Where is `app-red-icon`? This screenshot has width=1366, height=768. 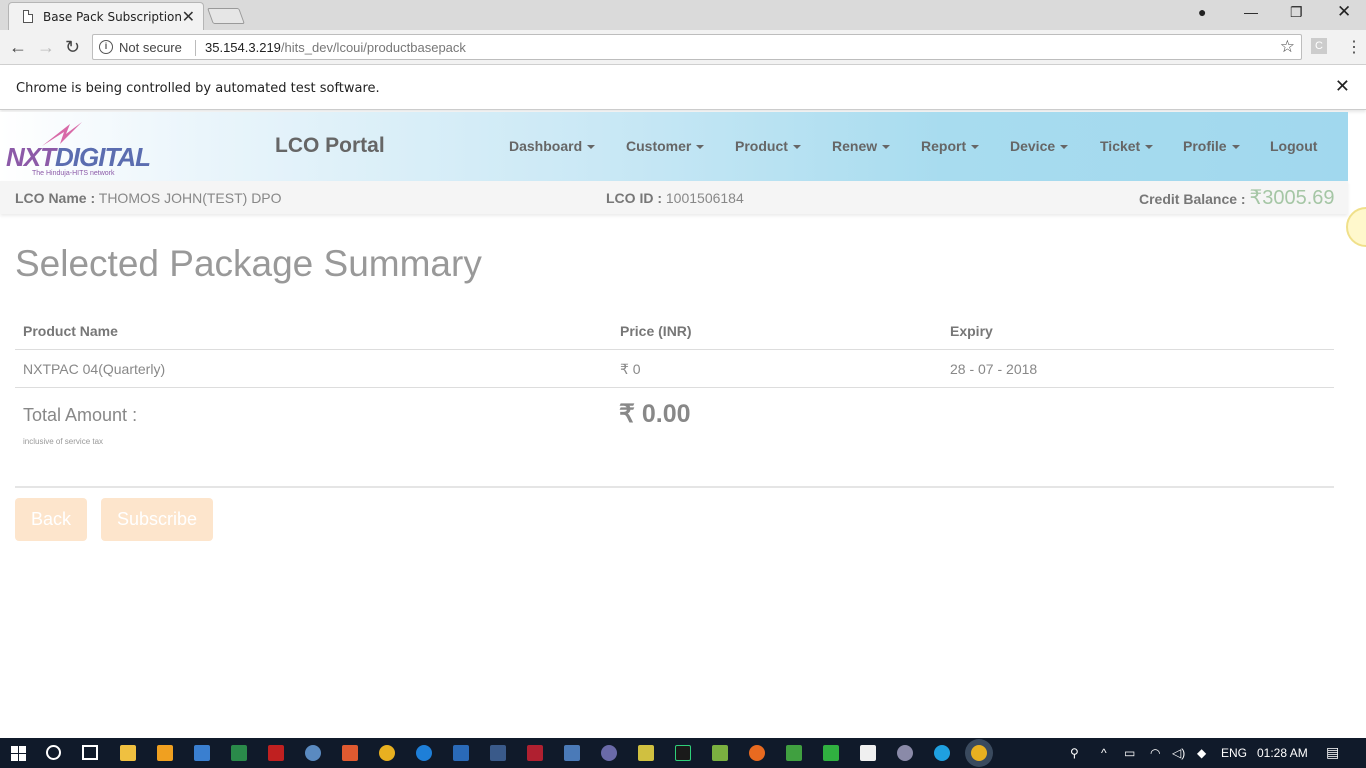
app-red-icon is located at coordinates (350, 753).